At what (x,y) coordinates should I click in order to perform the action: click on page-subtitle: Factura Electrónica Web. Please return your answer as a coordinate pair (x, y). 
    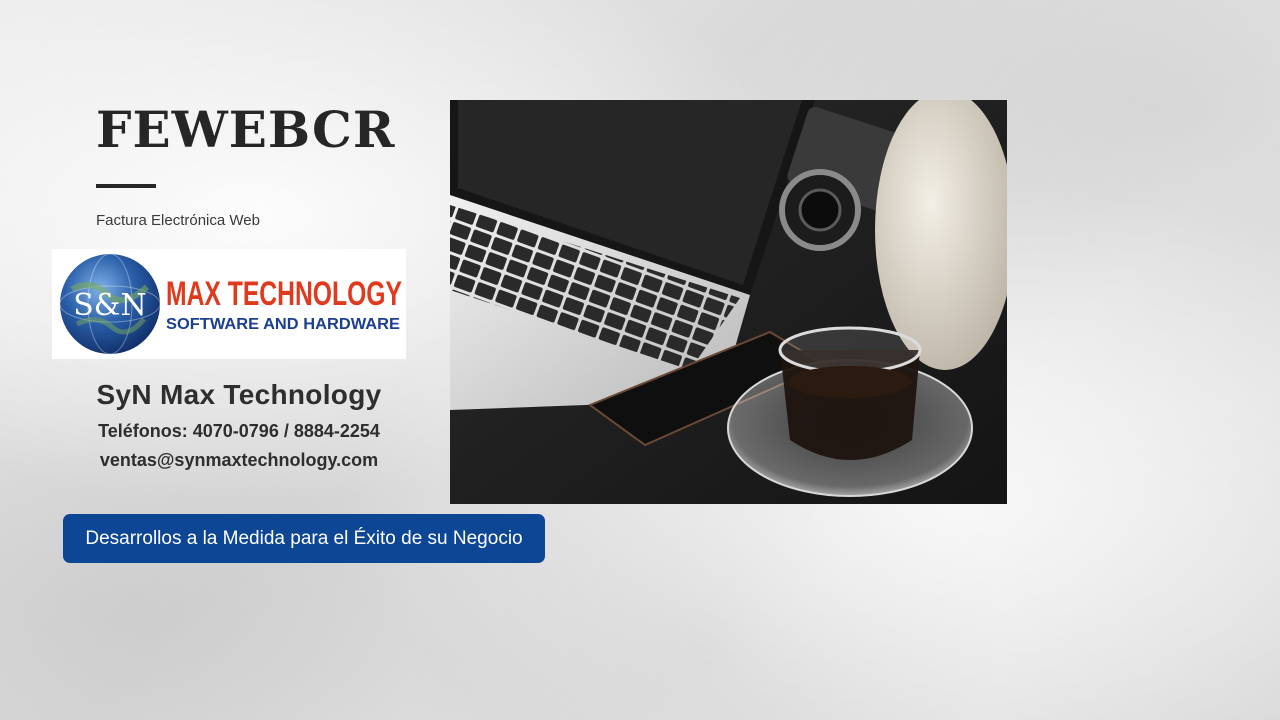
    Looking at the image, I should click on (178, 220).